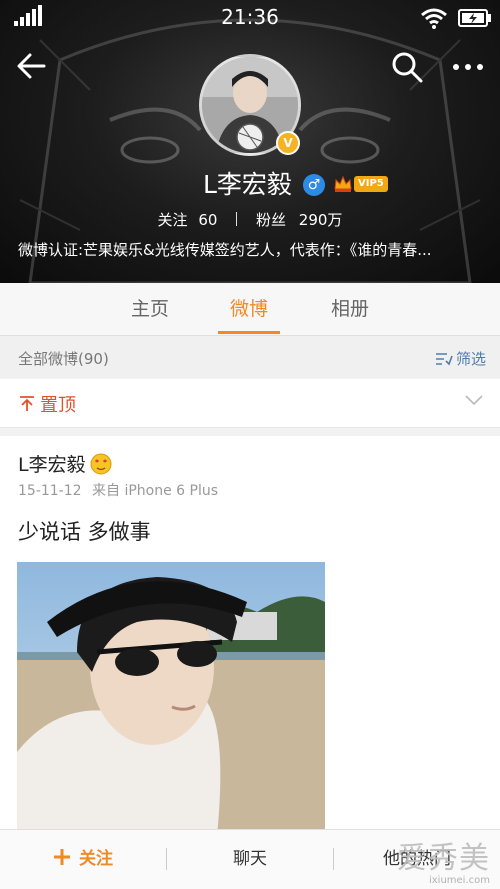 Image resolution: width=500 pixels, height=889 pixels. What do you see at coordinates (443, 858) in the screenshot?
I see `watermark-text: 爱秀美` at bounding box center [443, 858].